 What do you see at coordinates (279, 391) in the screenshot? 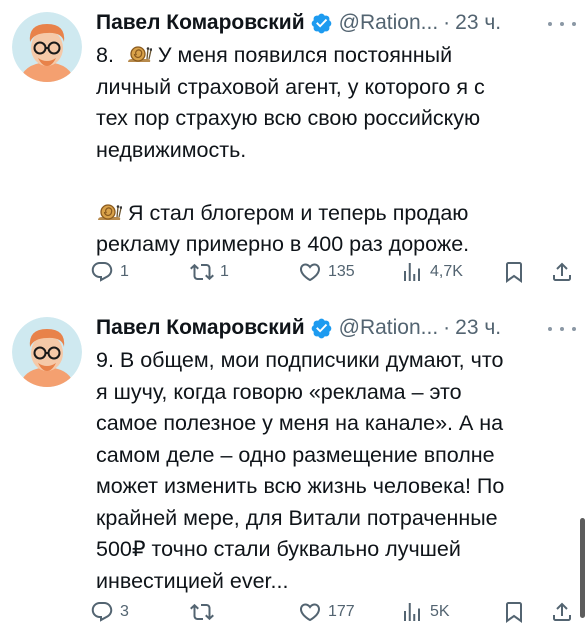
I see `tweet-line: я шучу, когда говорю «реклама – это` at bounding box center [279, 391].